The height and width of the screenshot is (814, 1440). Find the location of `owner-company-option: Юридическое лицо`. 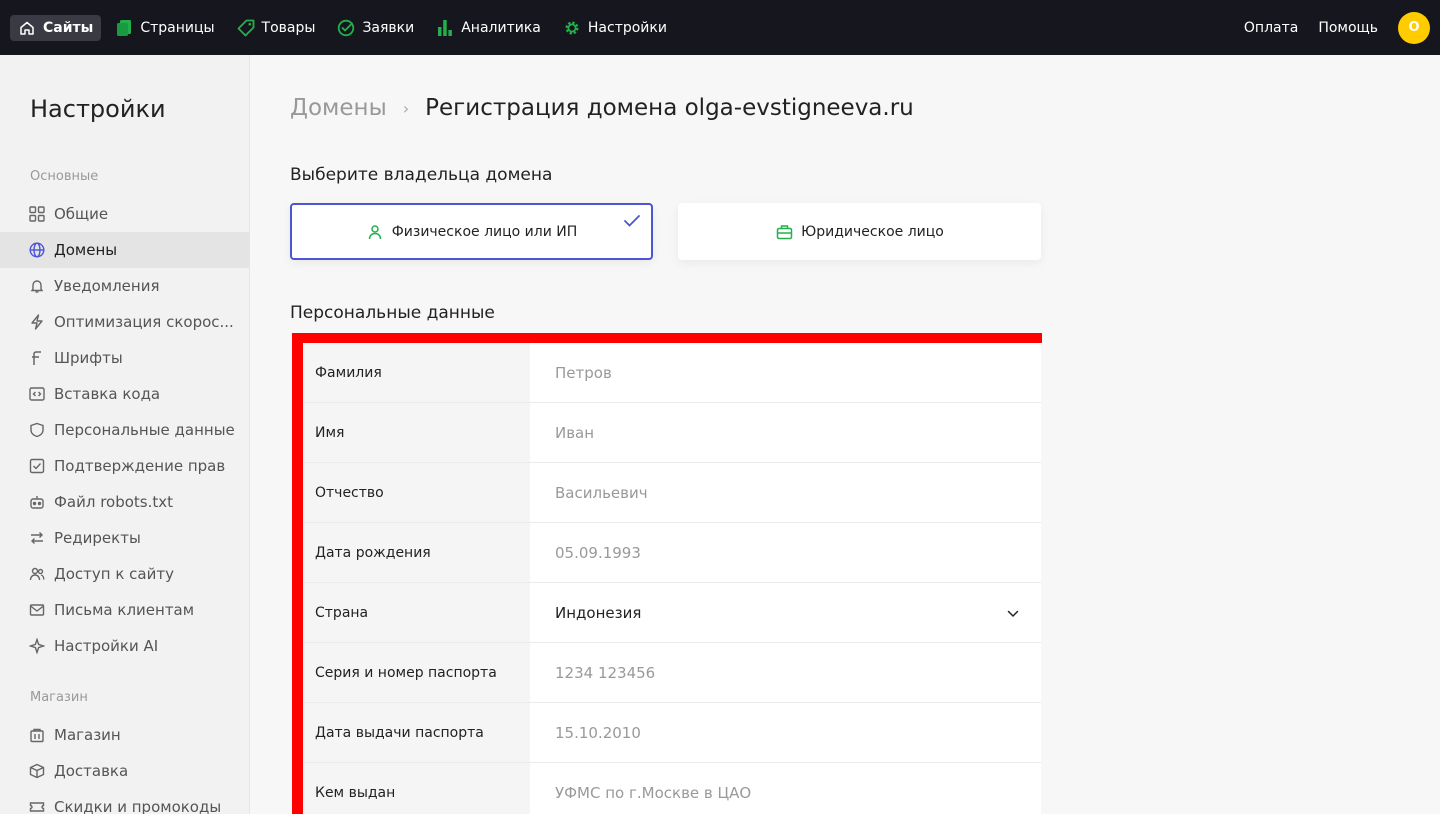

owner-company-option: Юридическое лицо is located at coordinates (859, 231).